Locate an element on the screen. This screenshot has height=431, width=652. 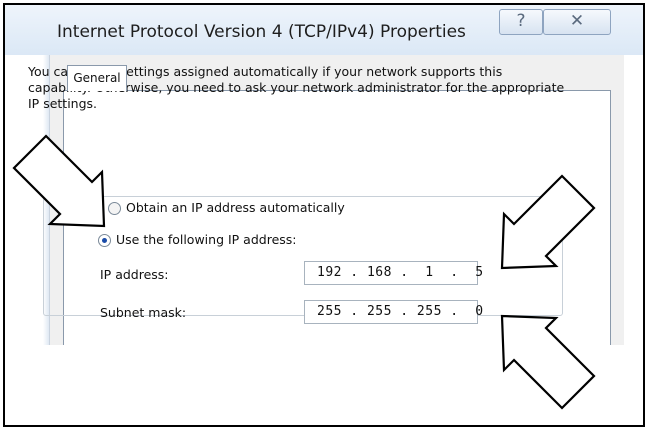
arrow-pointing-subnet-mask-icon is located at coordinates (548, 362).